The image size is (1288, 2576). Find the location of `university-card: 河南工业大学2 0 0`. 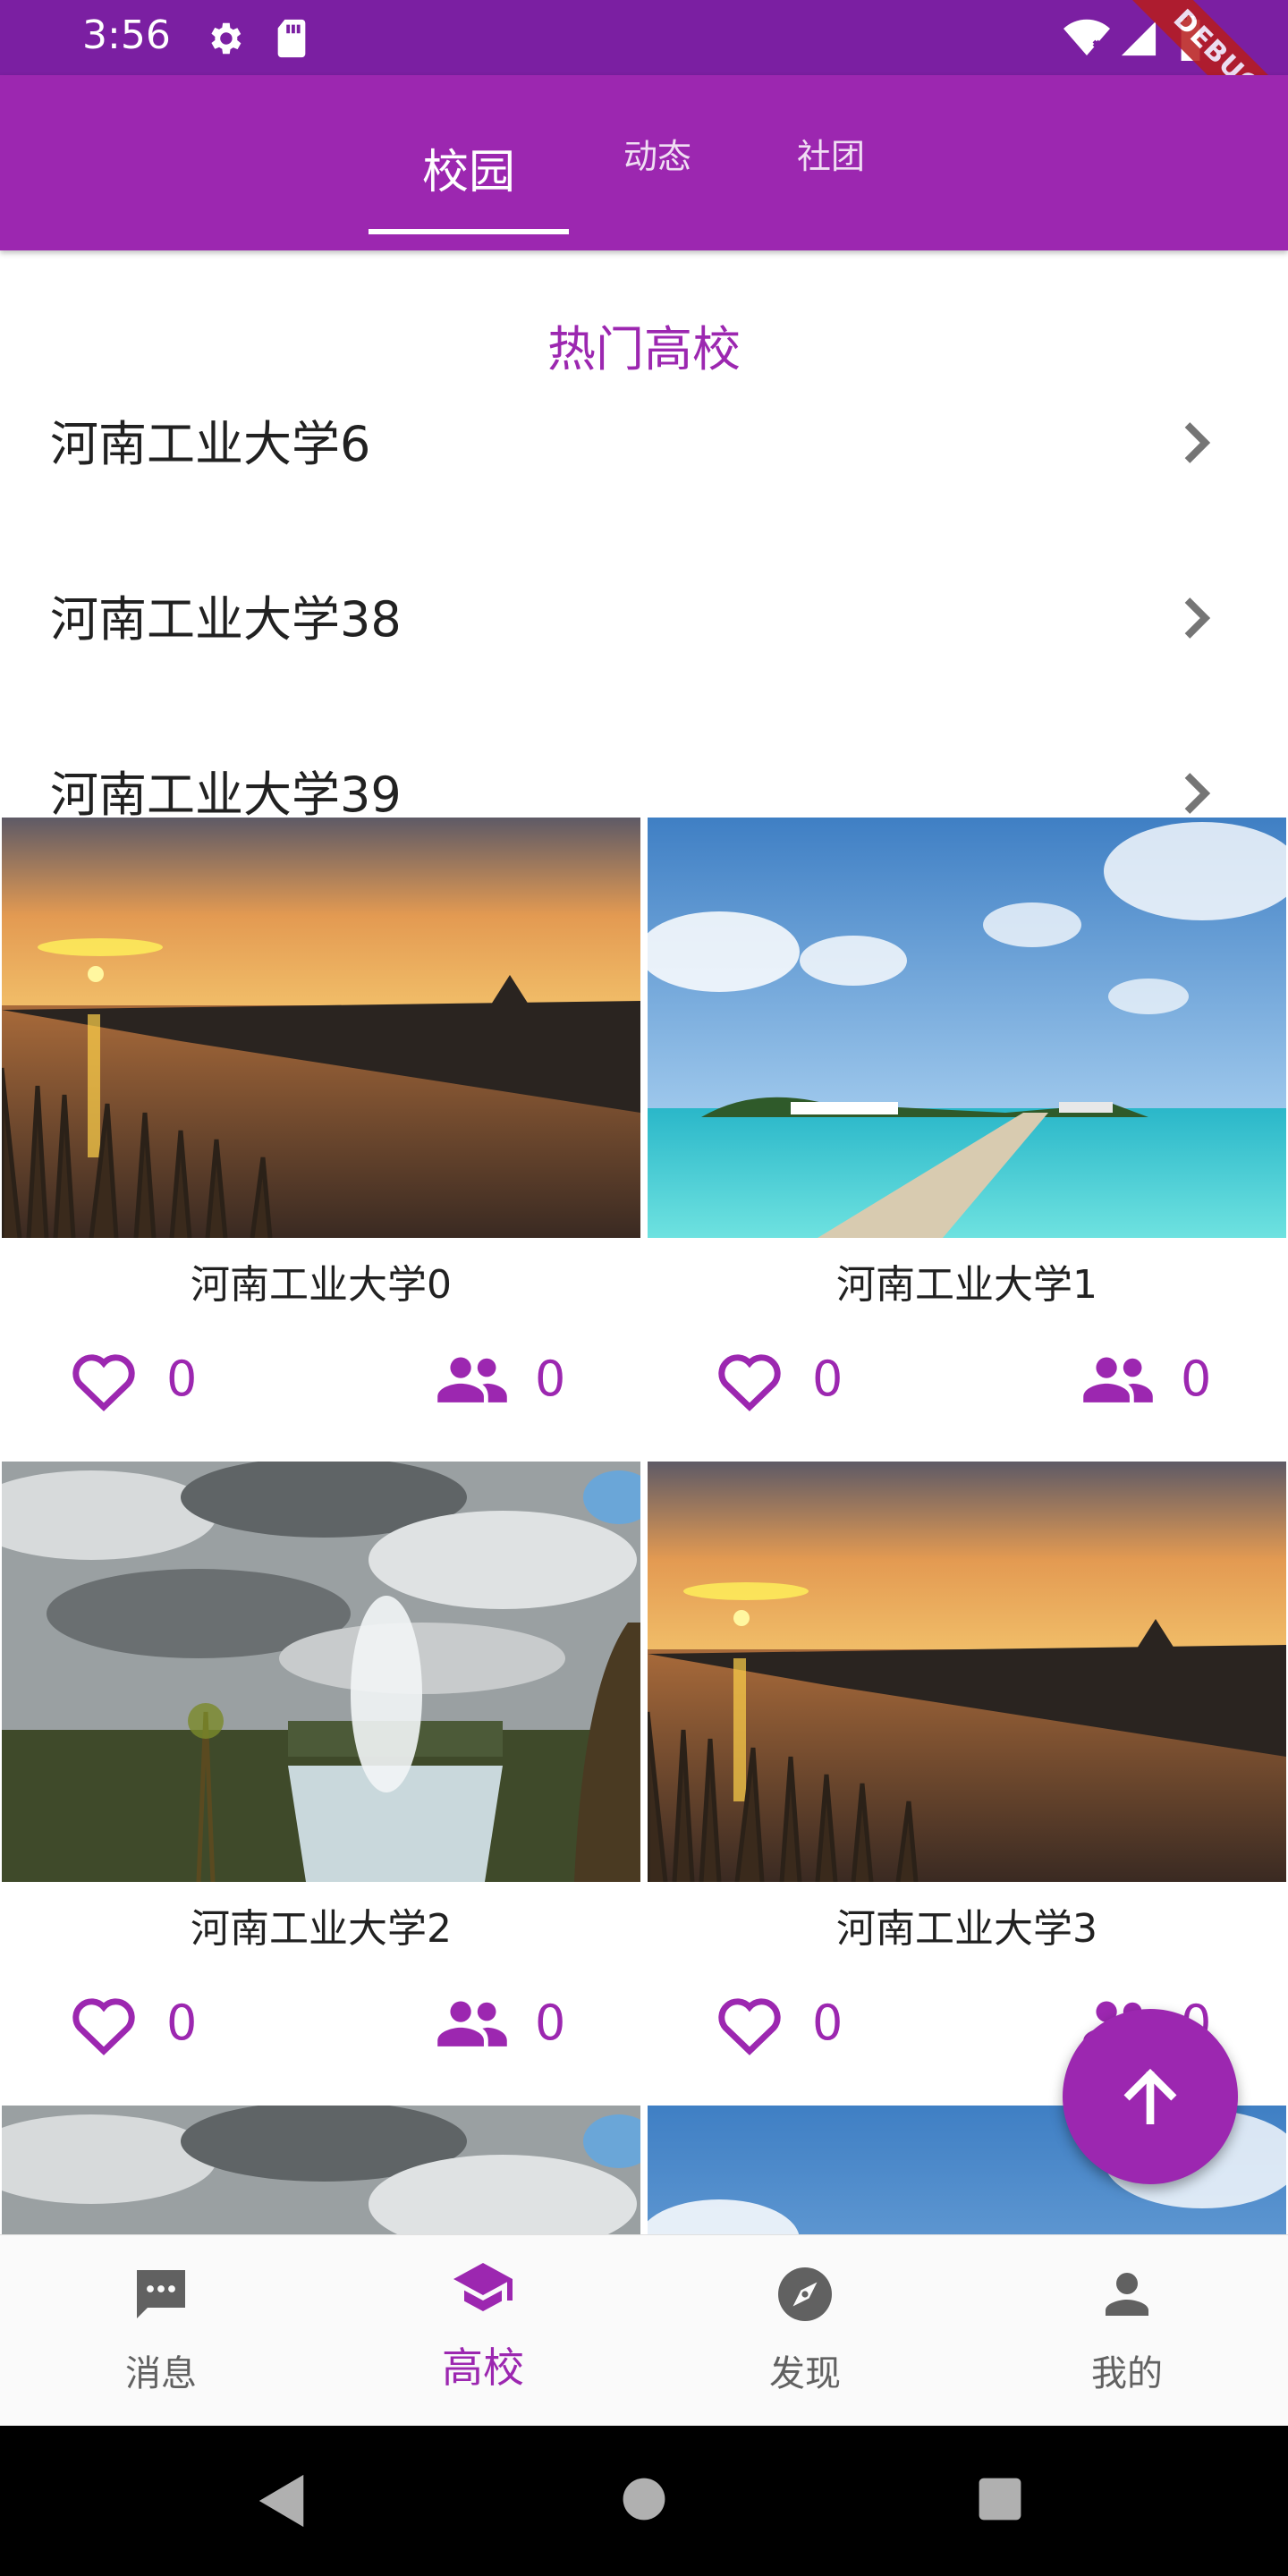

university-card: 河南工业大学2 0 0 is located at coordinates (321, 1781).